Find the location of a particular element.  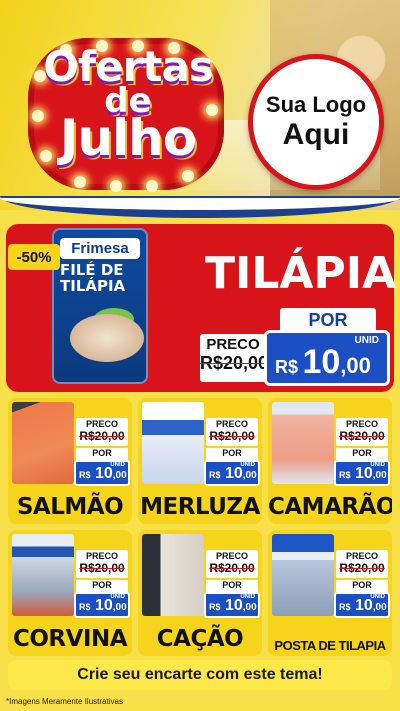

product-card: PRECO R$20,00 POR UNID R$ 10,00 MERLUZA is located at coordinates (200, 461).